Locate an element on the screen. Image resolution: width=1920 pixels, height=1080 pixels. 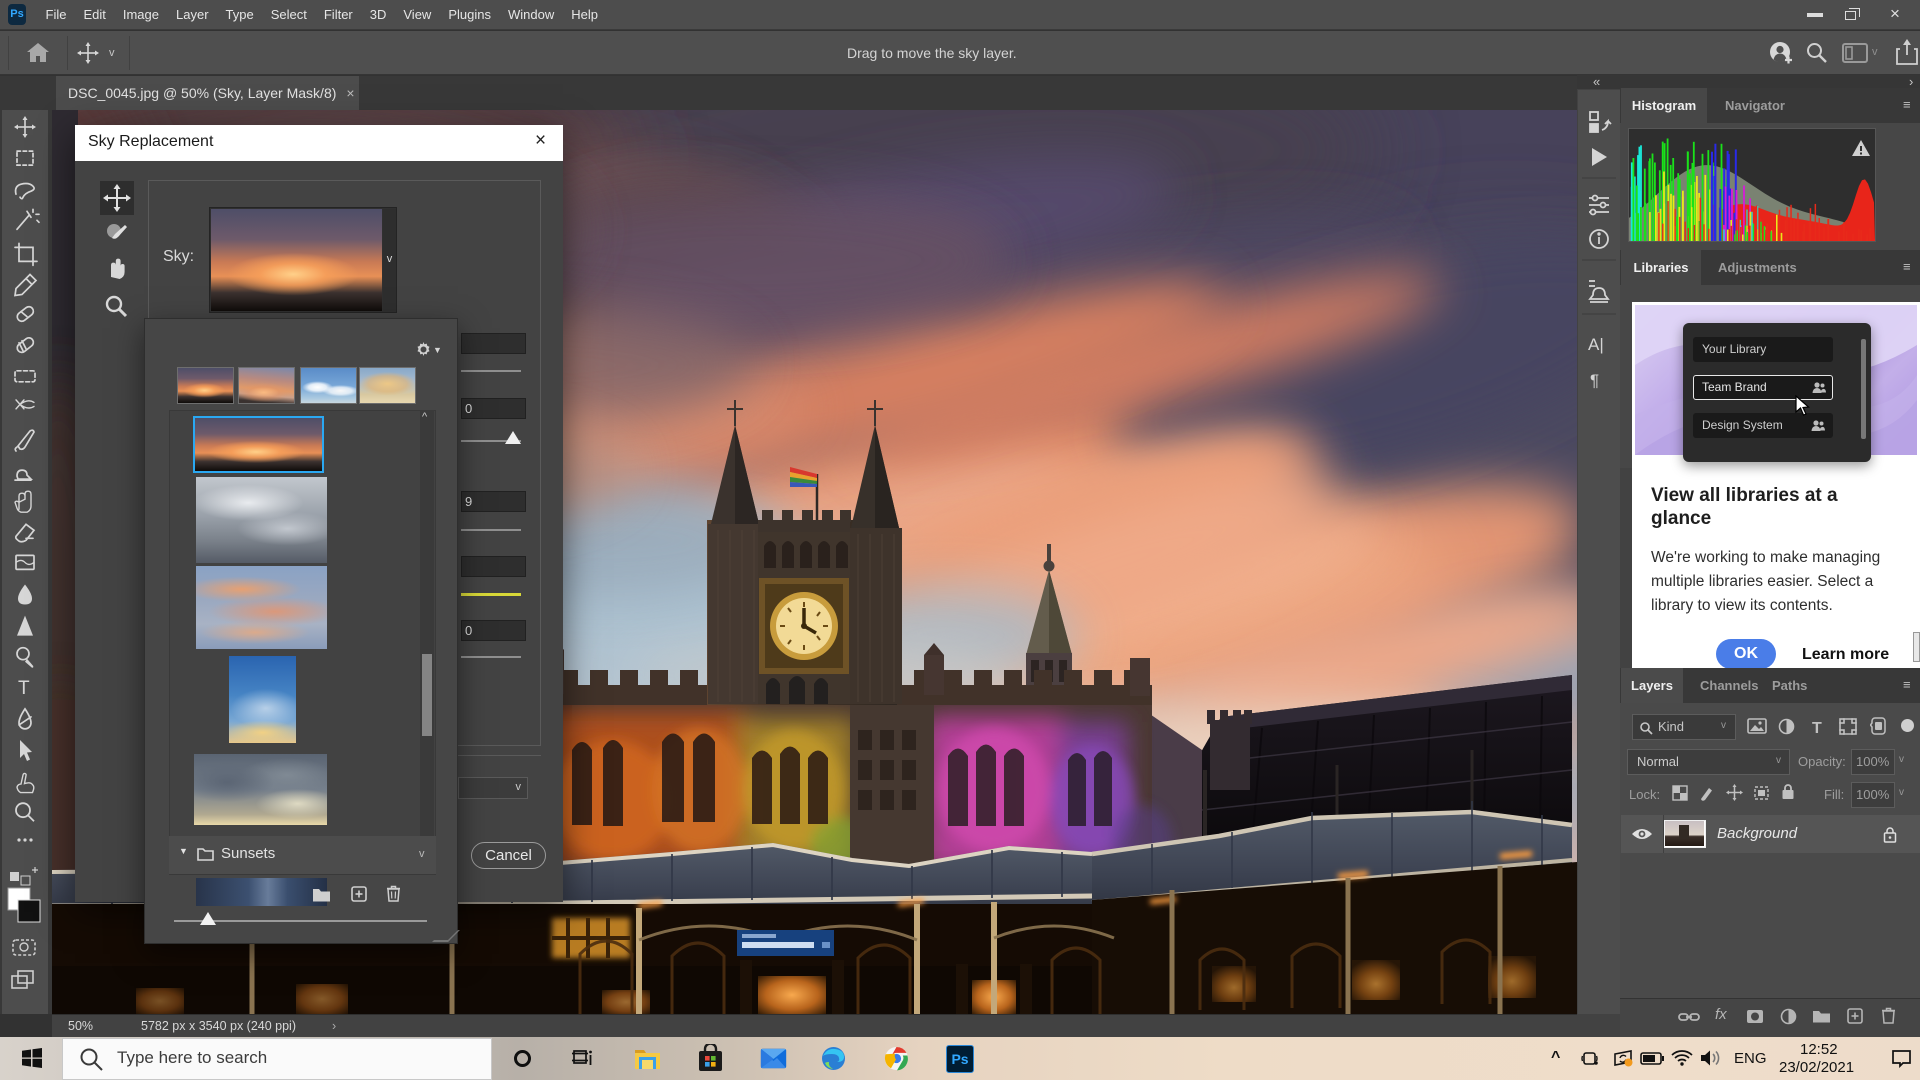
svg-text: A| is located at coordinates (1596, 344).